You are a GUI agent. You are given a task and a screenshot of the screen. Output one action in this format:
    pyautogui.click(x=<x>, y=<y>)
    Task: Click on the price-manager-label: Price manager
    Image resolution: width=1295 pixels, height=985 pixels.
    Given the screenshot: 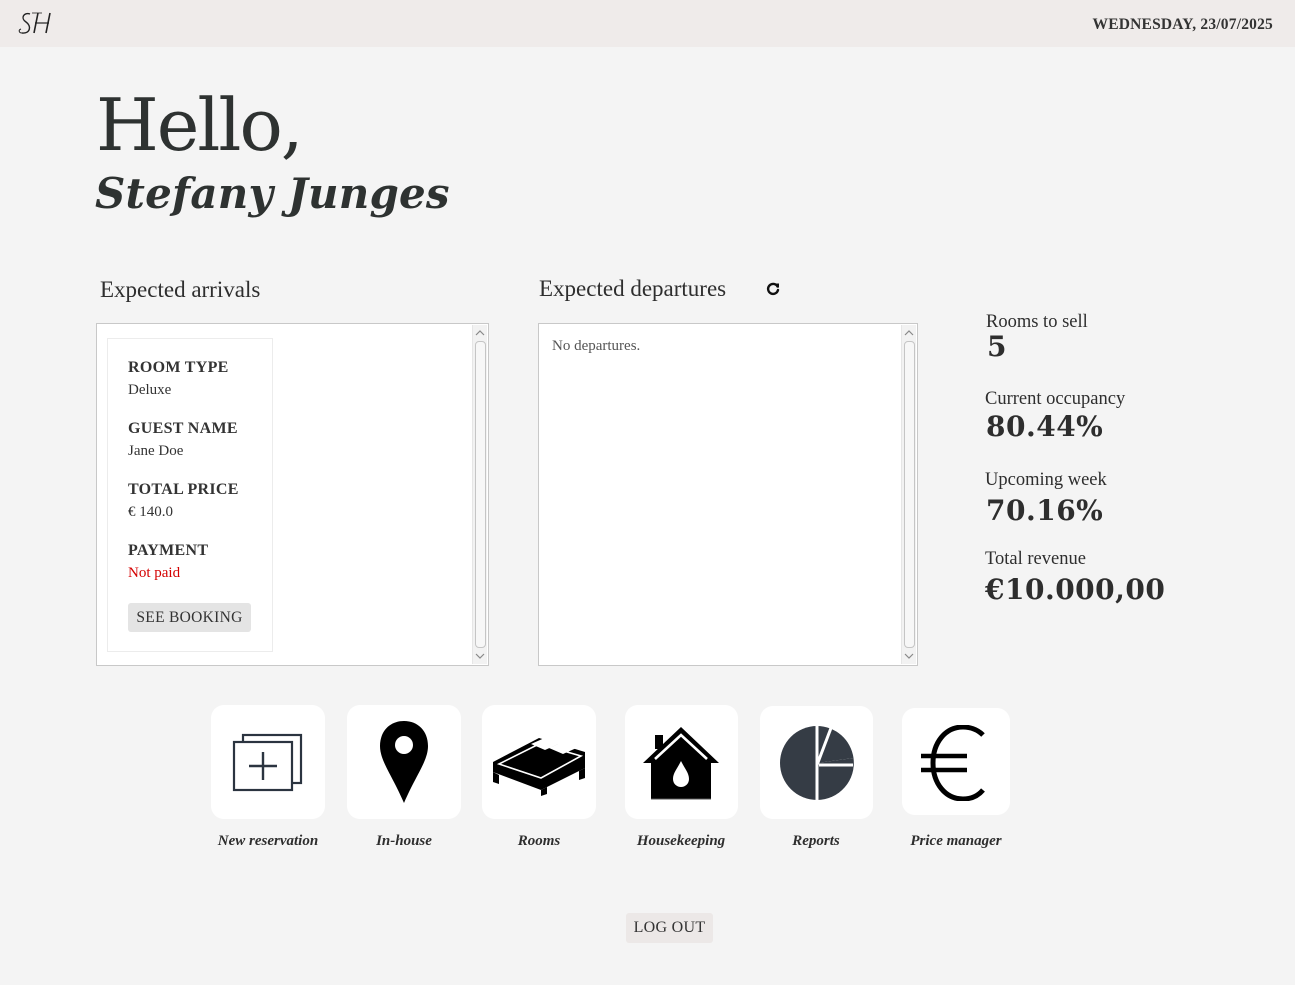 What is the action you would take?
    pyautogui.click(x=956, y=841)
    